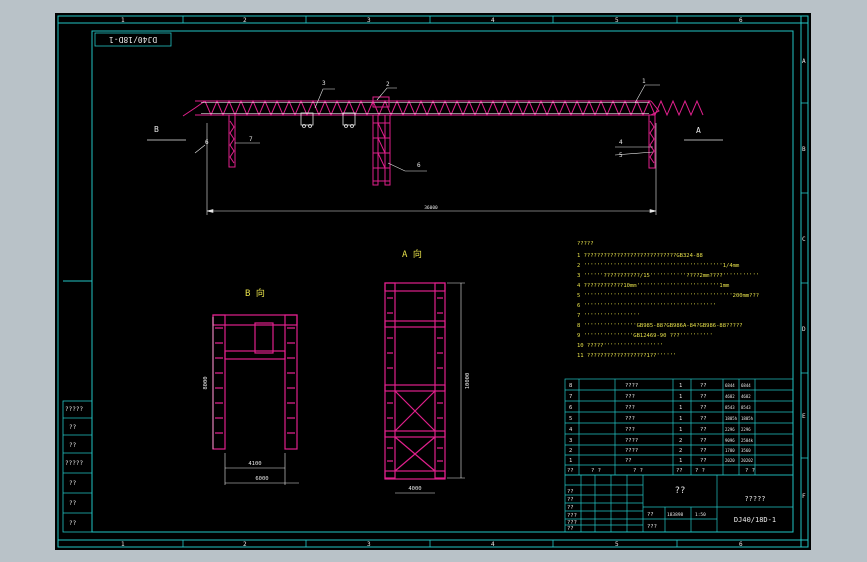 The image size is (867, 562). I want to click on bom-r5-name: ???, so click(630, 419).